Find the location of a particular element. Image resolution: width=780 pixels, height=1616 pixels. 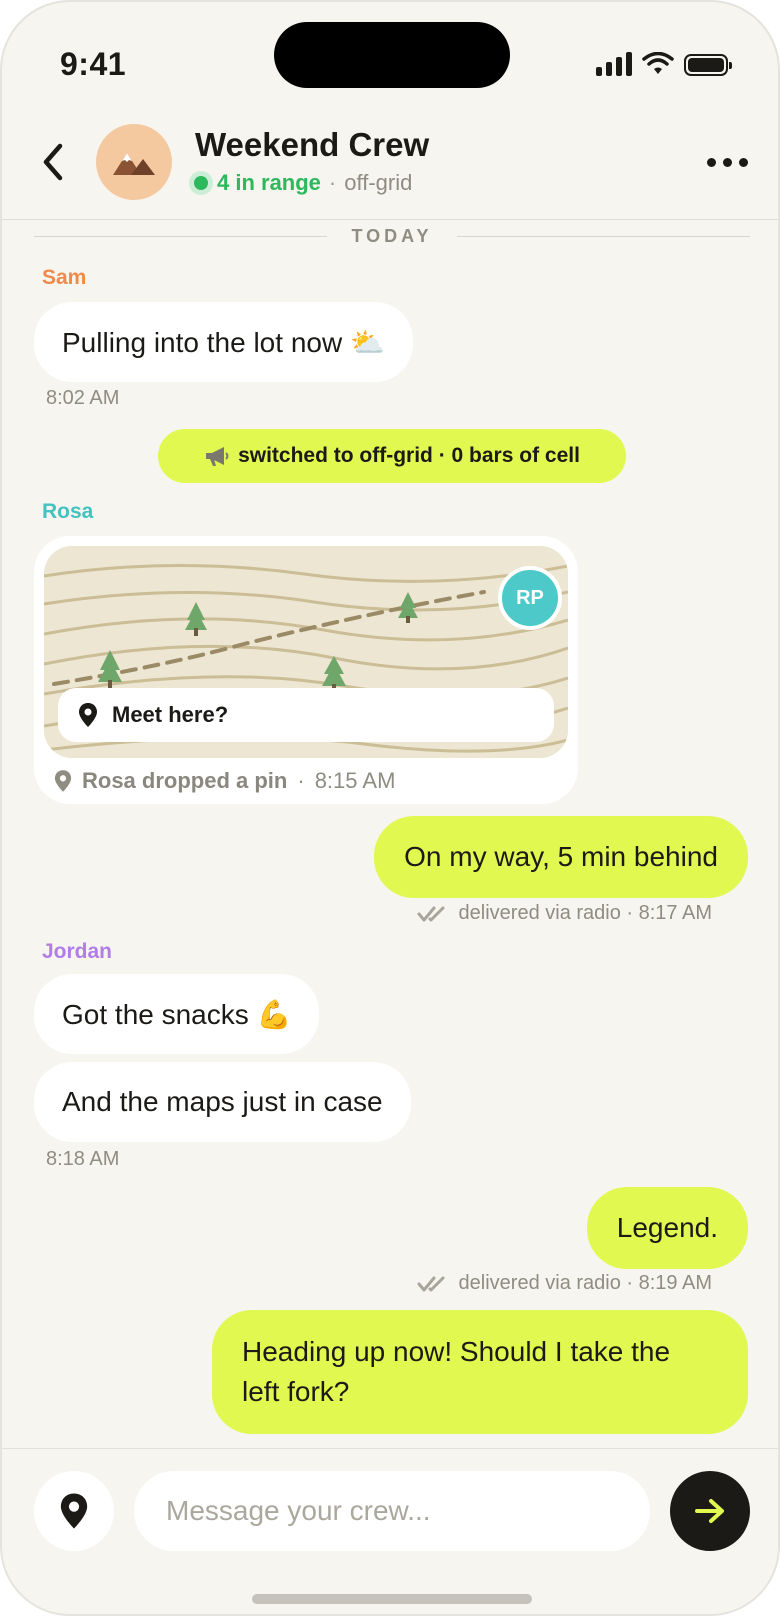

message-composer is located at coordinates (390, 1531).